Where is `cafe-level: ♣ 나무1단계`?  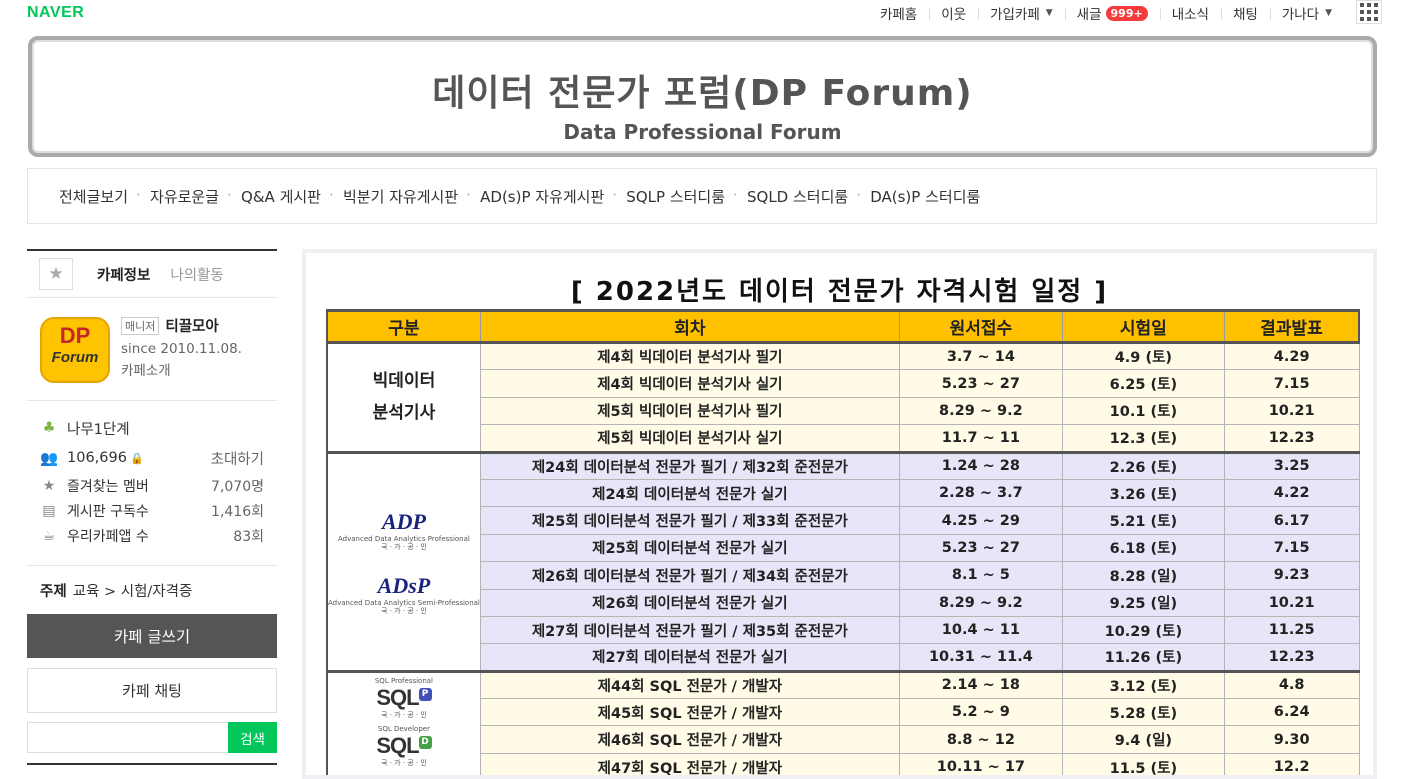
cafe-level: ♣ 나무1단계 is located at coordinates (151, 428).